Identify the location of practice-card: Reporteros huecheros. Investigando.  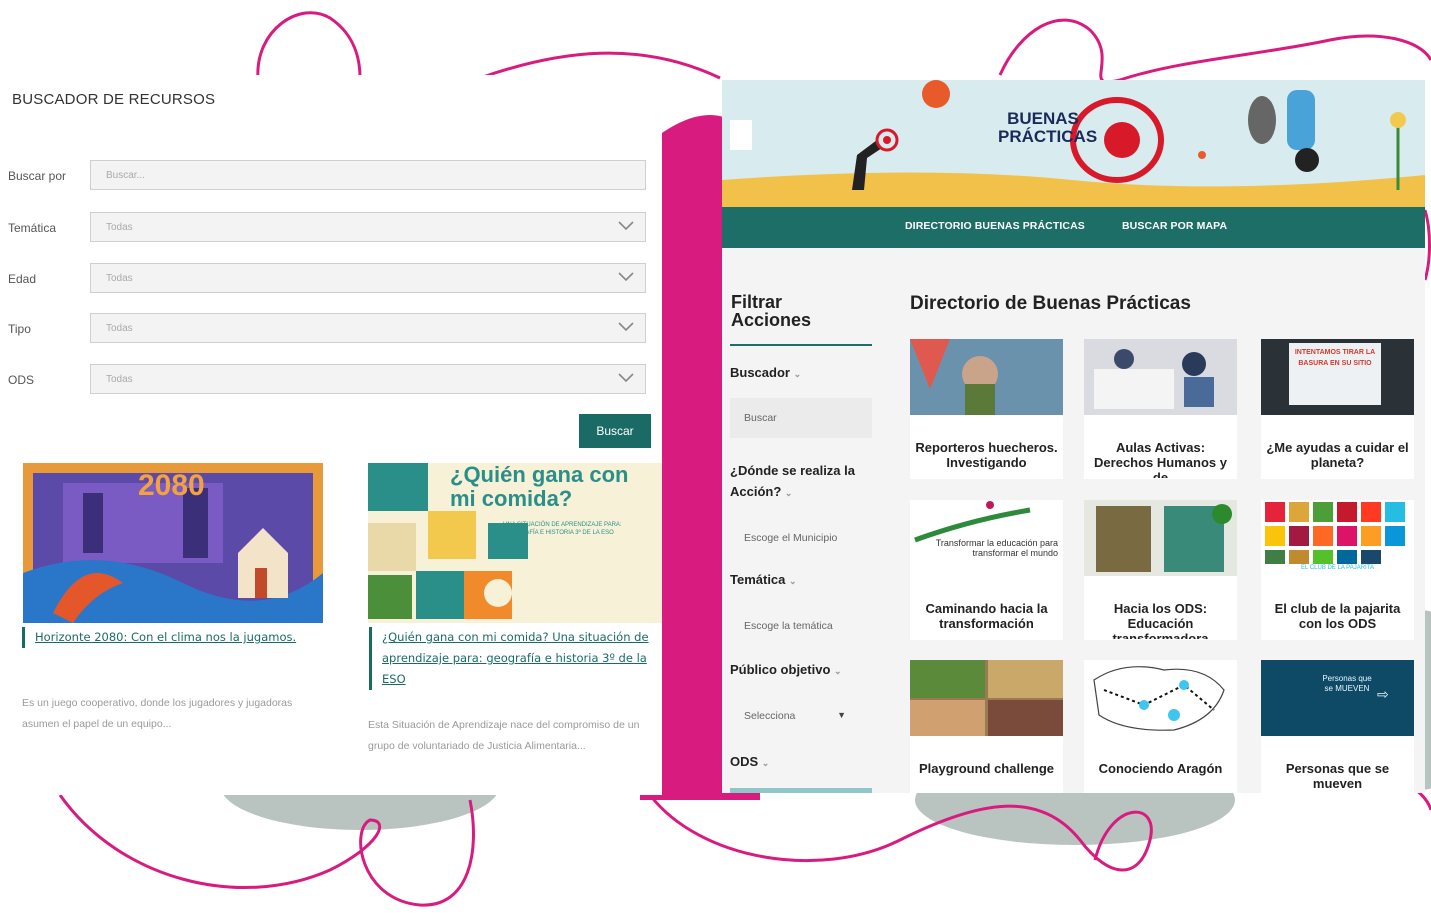
(986, 409).